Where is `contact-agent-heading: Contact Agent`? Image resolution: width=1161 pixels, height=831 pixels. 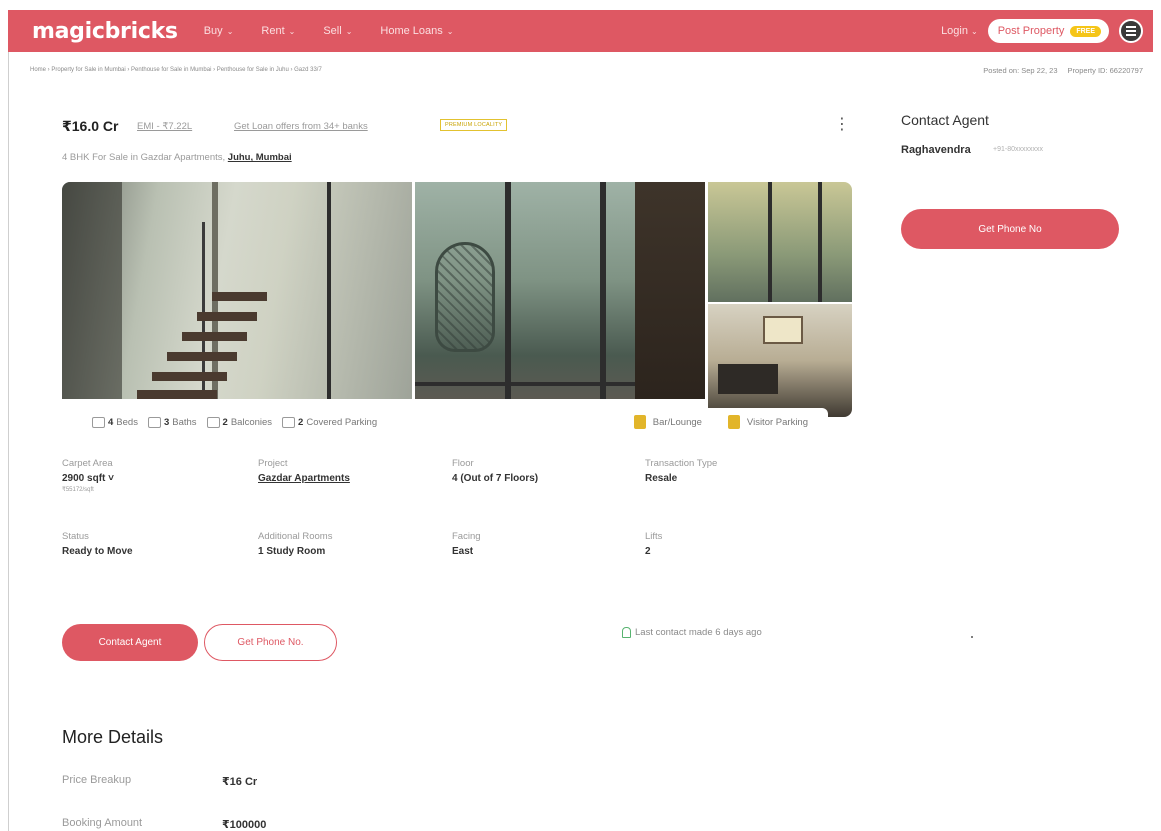
contact-agent-heading: Contact Agent is located at coordinates (945, 120).